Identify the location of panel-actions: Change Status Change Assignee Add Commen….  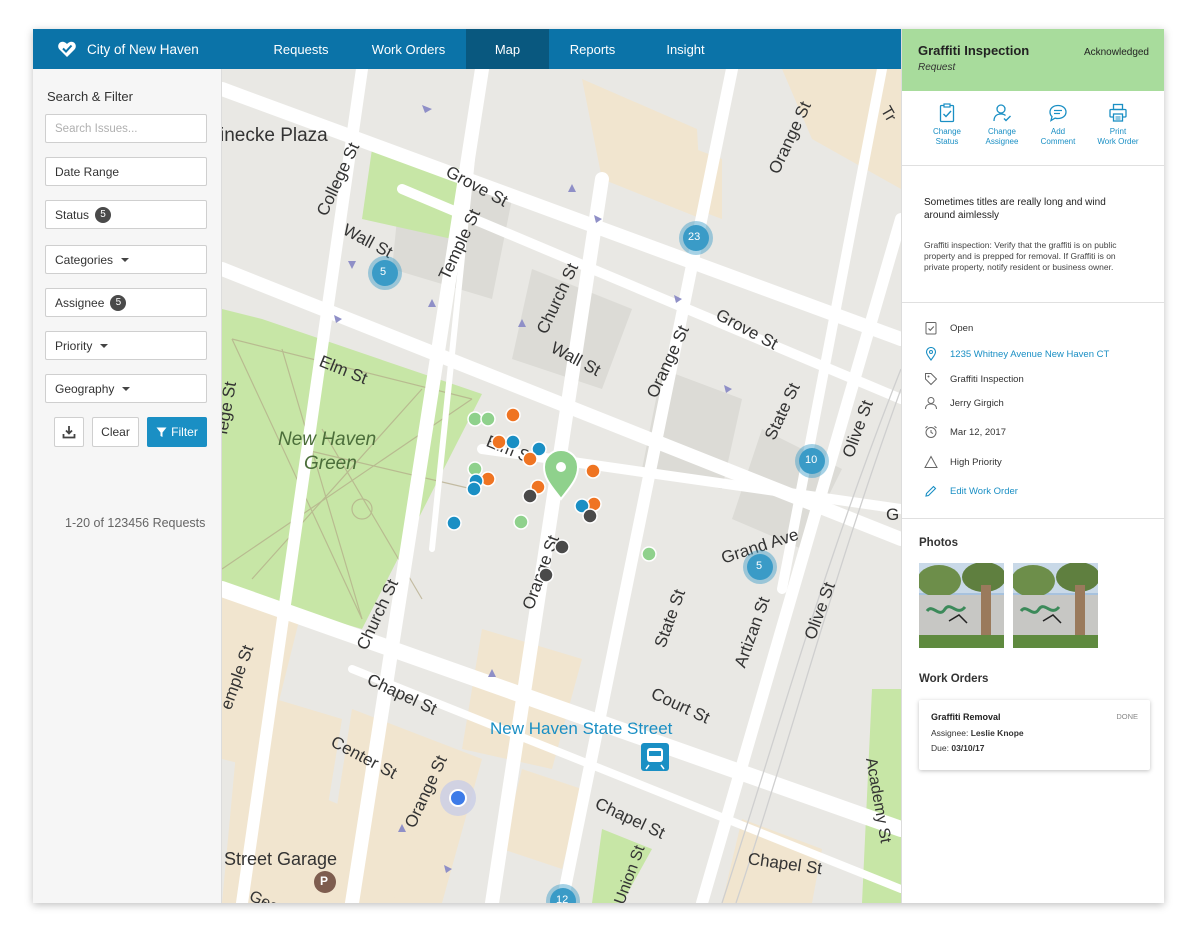
(1033, 128).